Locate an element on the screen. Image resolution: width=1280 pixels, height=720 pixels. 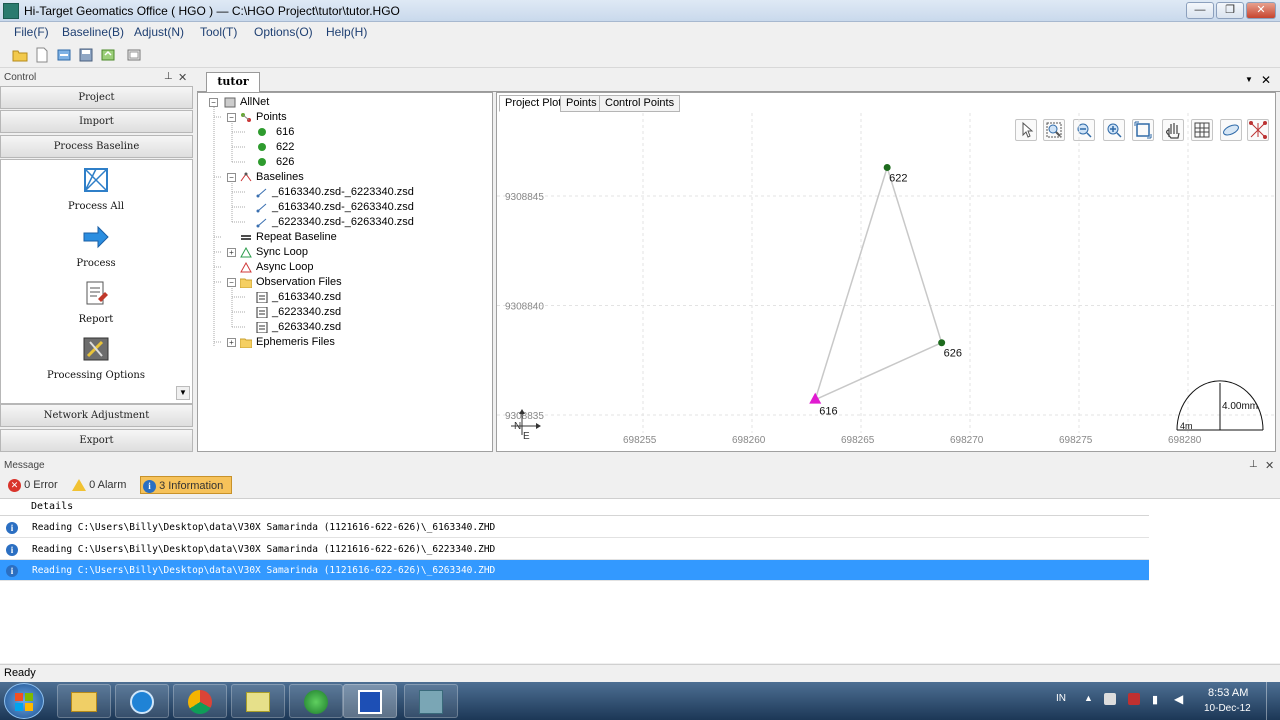
expand-observation-files-icon: − is located at coordinates (231, 282).